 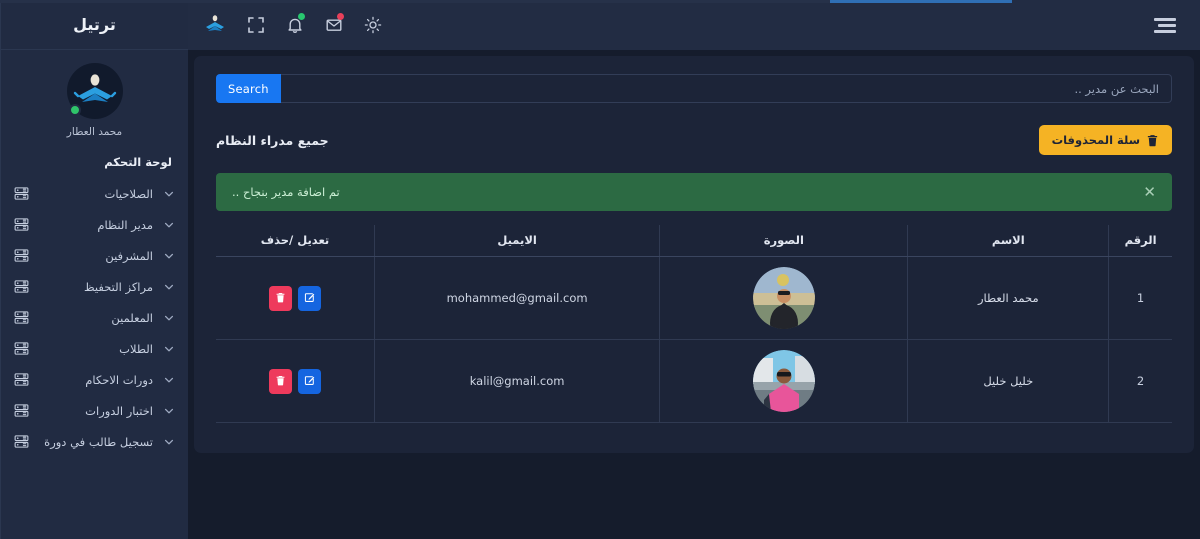 What do you see at coordinates (920, 1) in the screenshot?
I see `page-load-progress-bar` at bounding box center [920, 1].